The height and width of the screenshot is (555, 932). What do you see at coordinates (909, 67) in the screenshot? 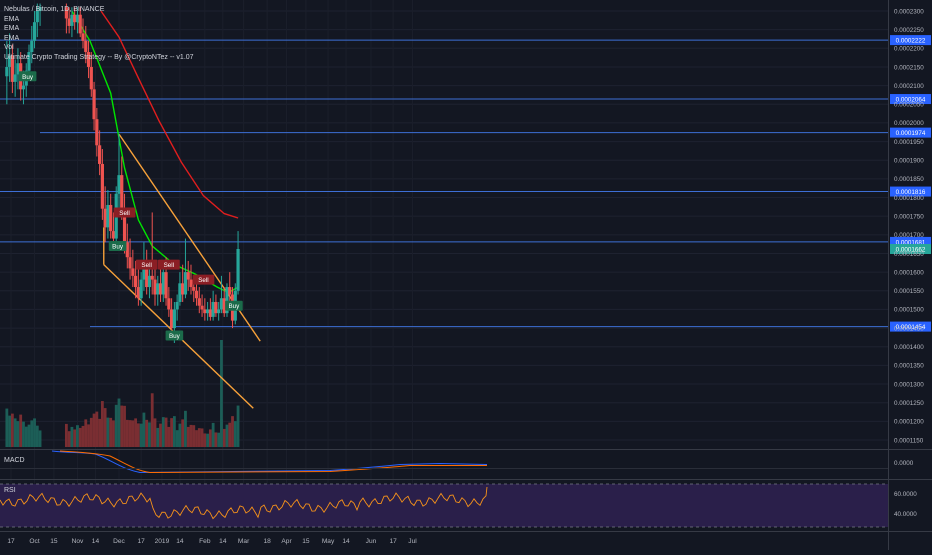
I see `price-tick-label: 0.0002150` at bounding box center [909, 67].